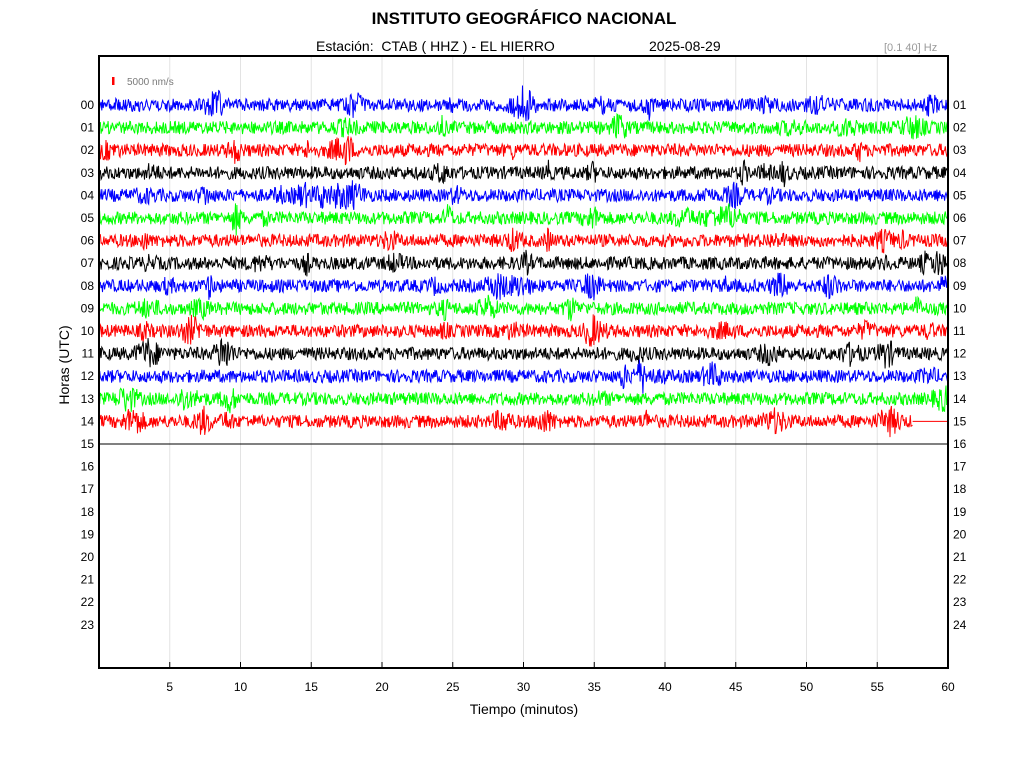 Image resolution: width=1024 pixels, height=768 pixels. Describe the element at coordinates (959, 331) in the screenshot. I see `hour-label-right: 11` at that location.